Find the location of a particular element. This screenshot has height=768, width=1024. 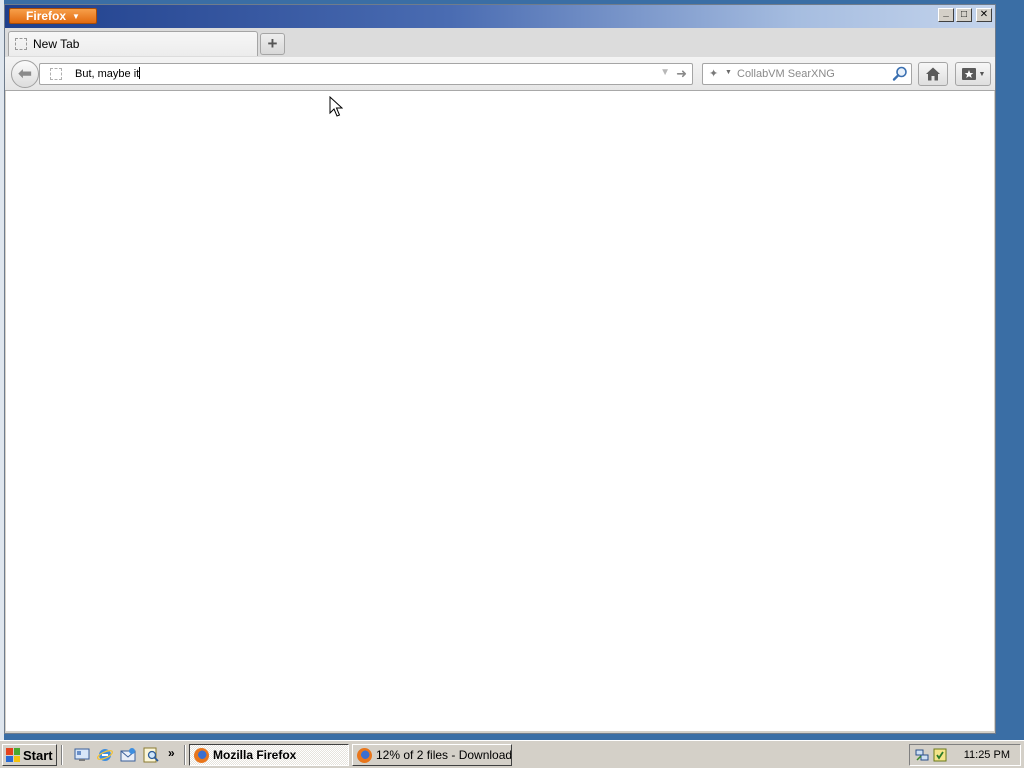

tab-strip: New Tab + is located at coordinates (500, 42).